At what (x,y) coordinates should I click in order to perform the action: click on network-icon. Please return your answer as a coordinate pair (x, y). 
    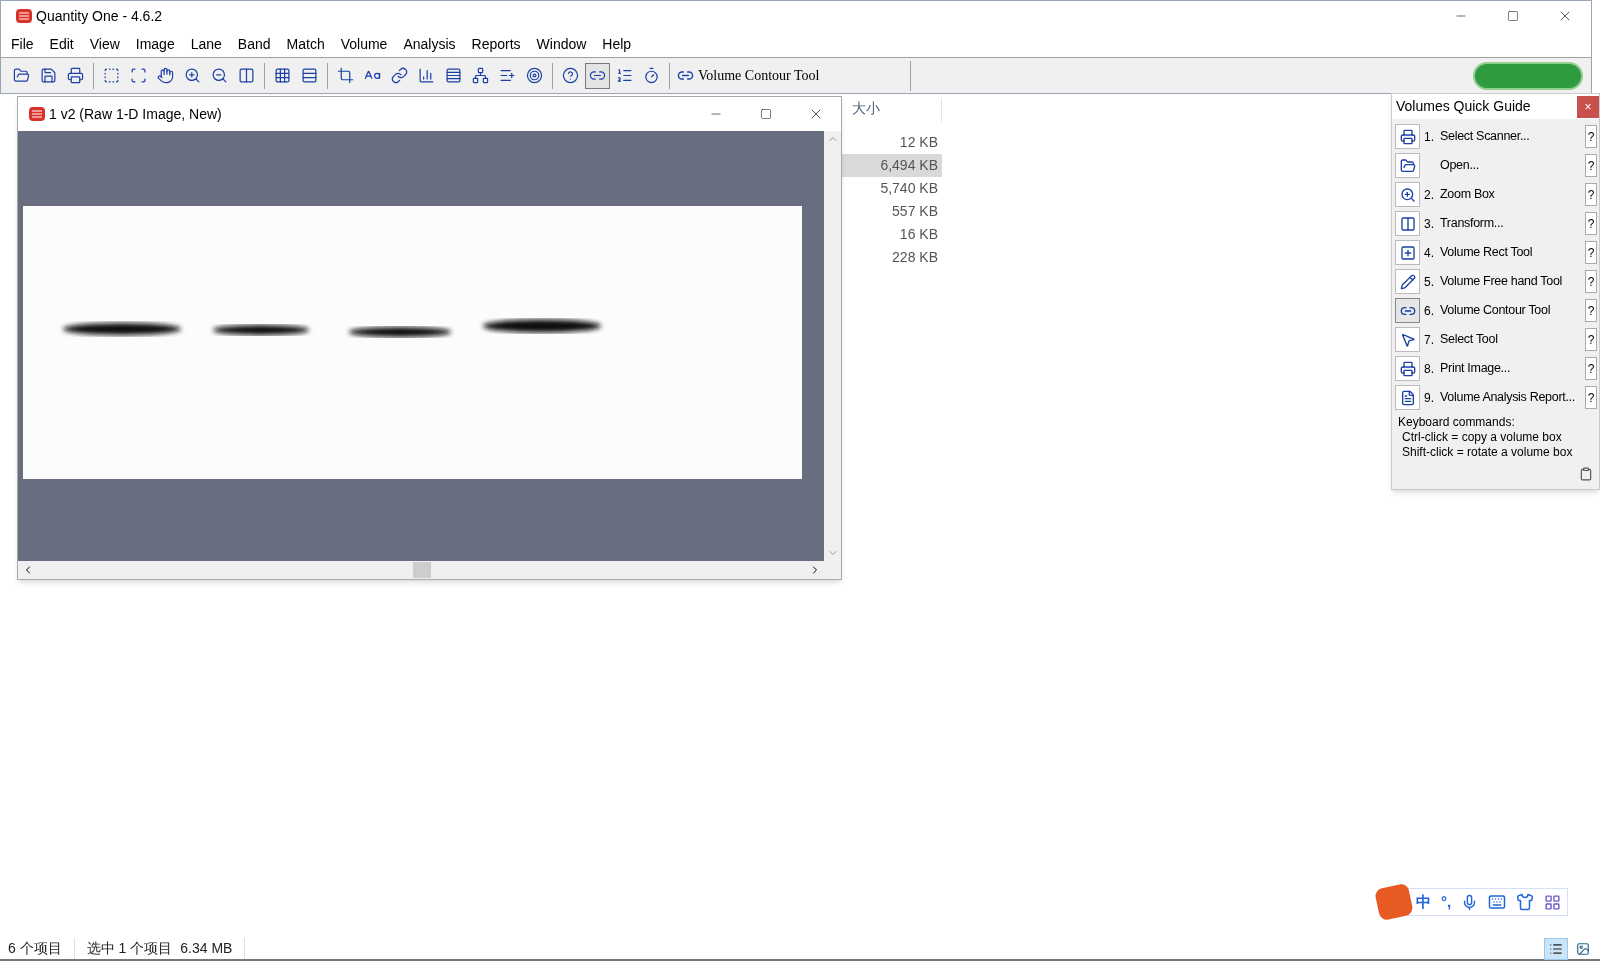
    Looking at the image, I should click on (480, 75).